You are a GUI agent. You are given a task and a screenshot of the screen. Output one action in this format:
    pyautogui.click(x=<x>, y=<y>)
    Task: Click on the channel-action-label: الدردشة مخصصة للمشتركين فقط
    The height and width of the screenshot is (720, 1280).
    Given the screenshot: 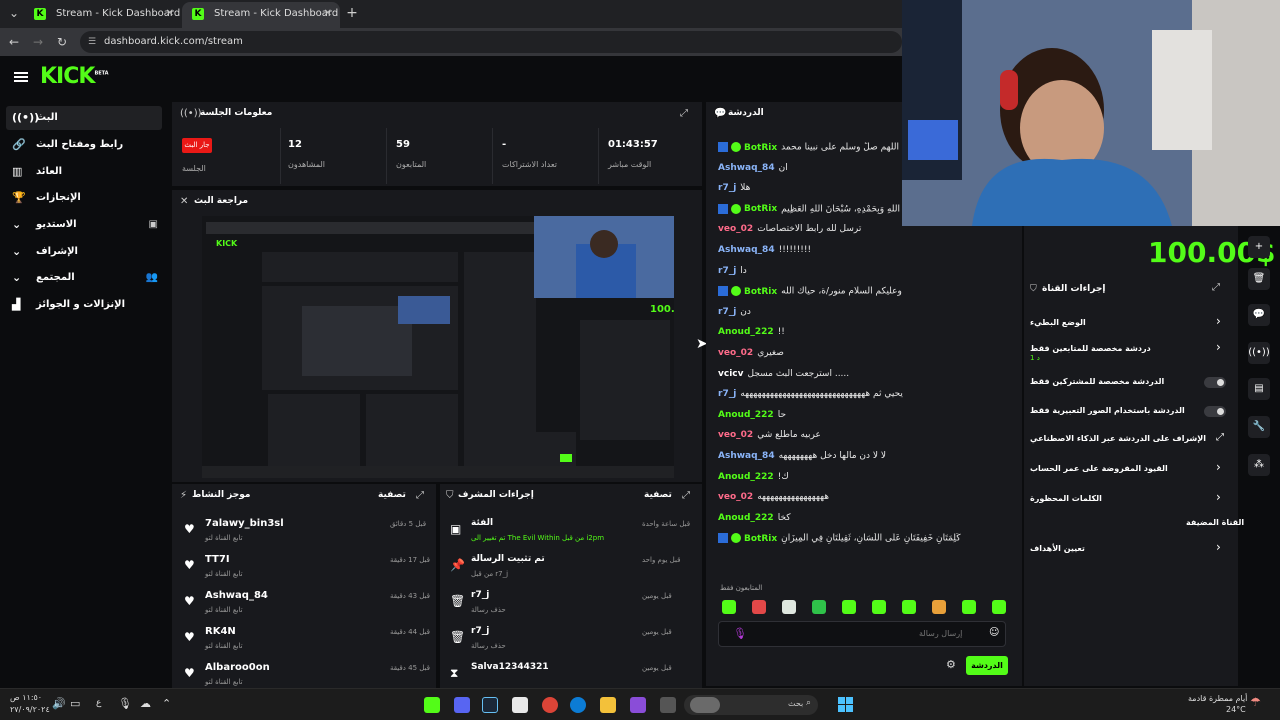 What is the action you would take?
    pyautogui.click(x=1097, y=381)
    